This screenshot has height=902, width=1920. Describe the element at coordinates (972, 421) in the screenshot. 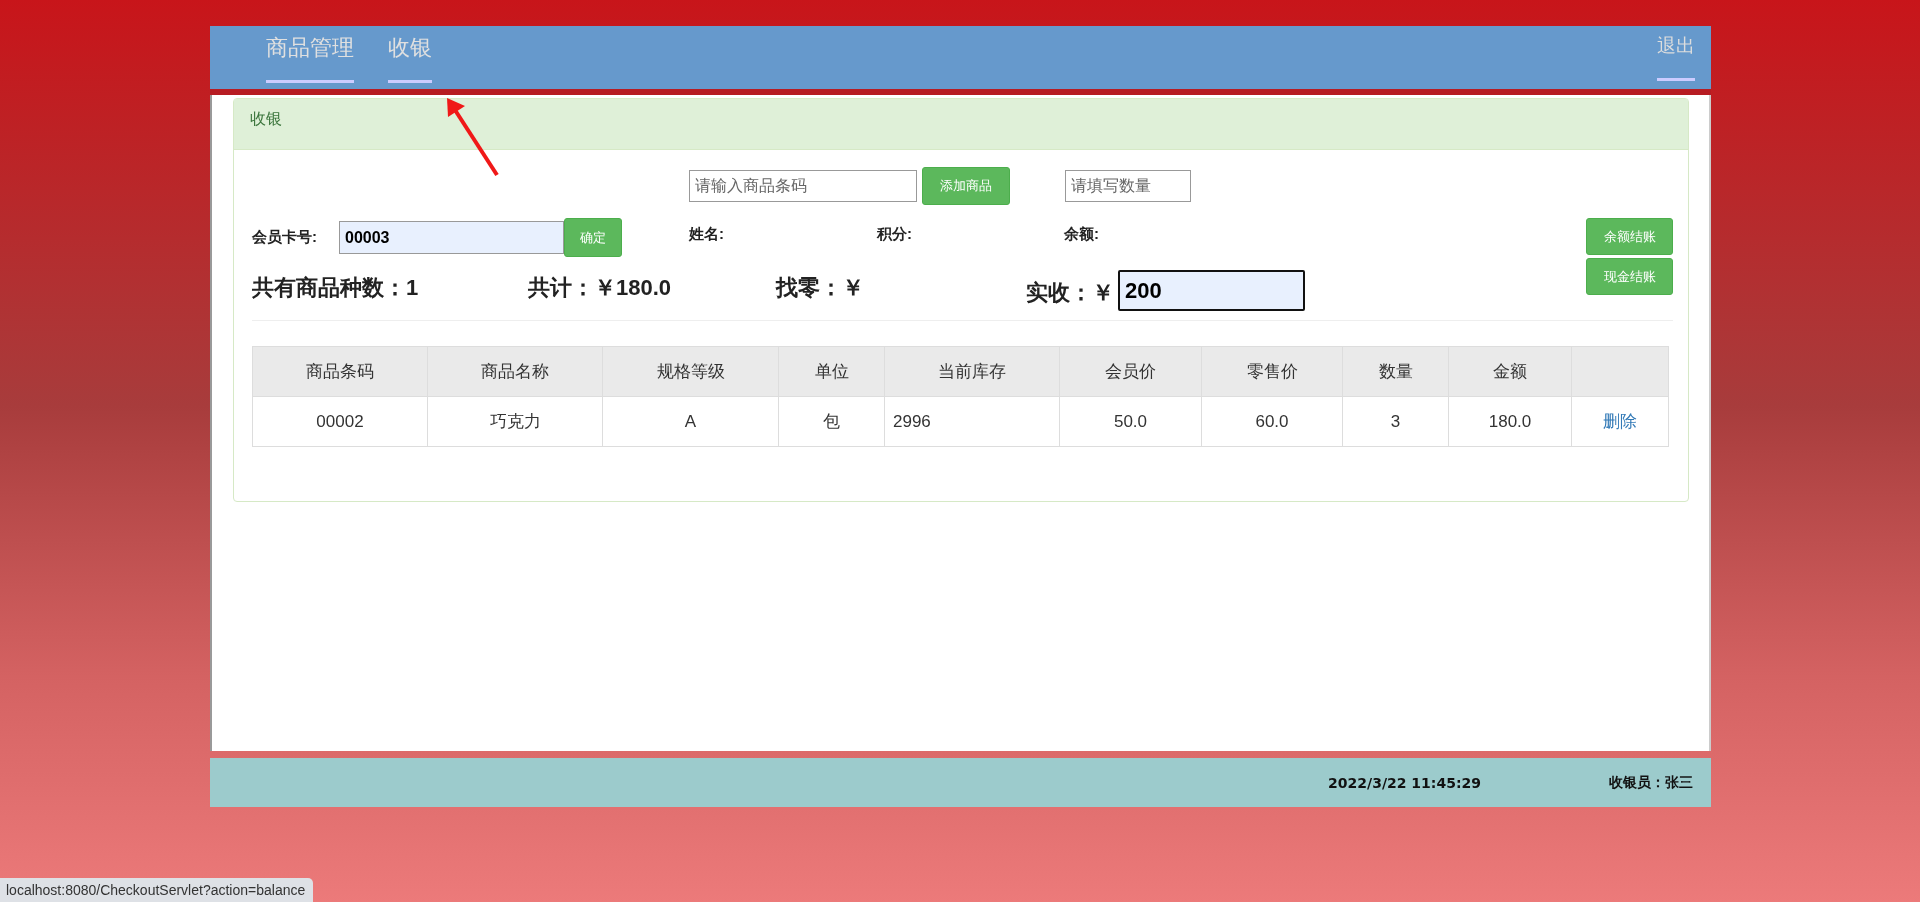

I see `table-cell: 2996` at that location.